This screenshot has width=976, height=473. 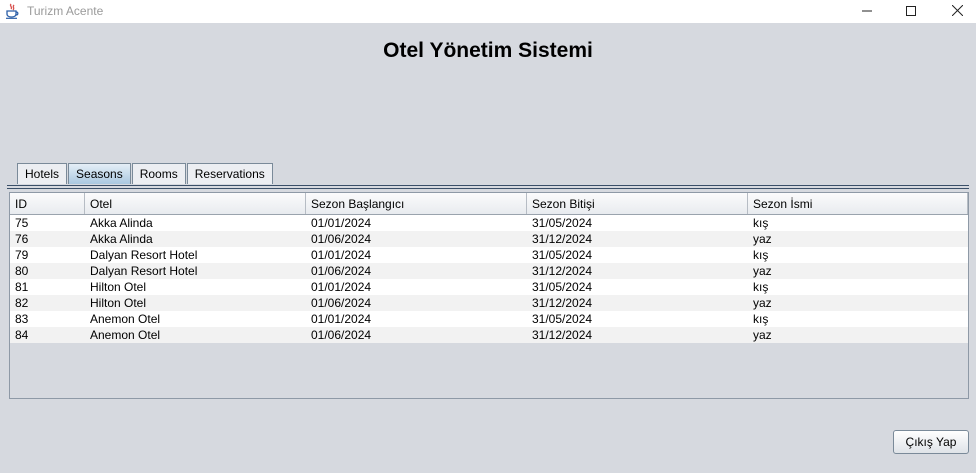 I want to click on cell-id: 83, so click(x=22, y=319).